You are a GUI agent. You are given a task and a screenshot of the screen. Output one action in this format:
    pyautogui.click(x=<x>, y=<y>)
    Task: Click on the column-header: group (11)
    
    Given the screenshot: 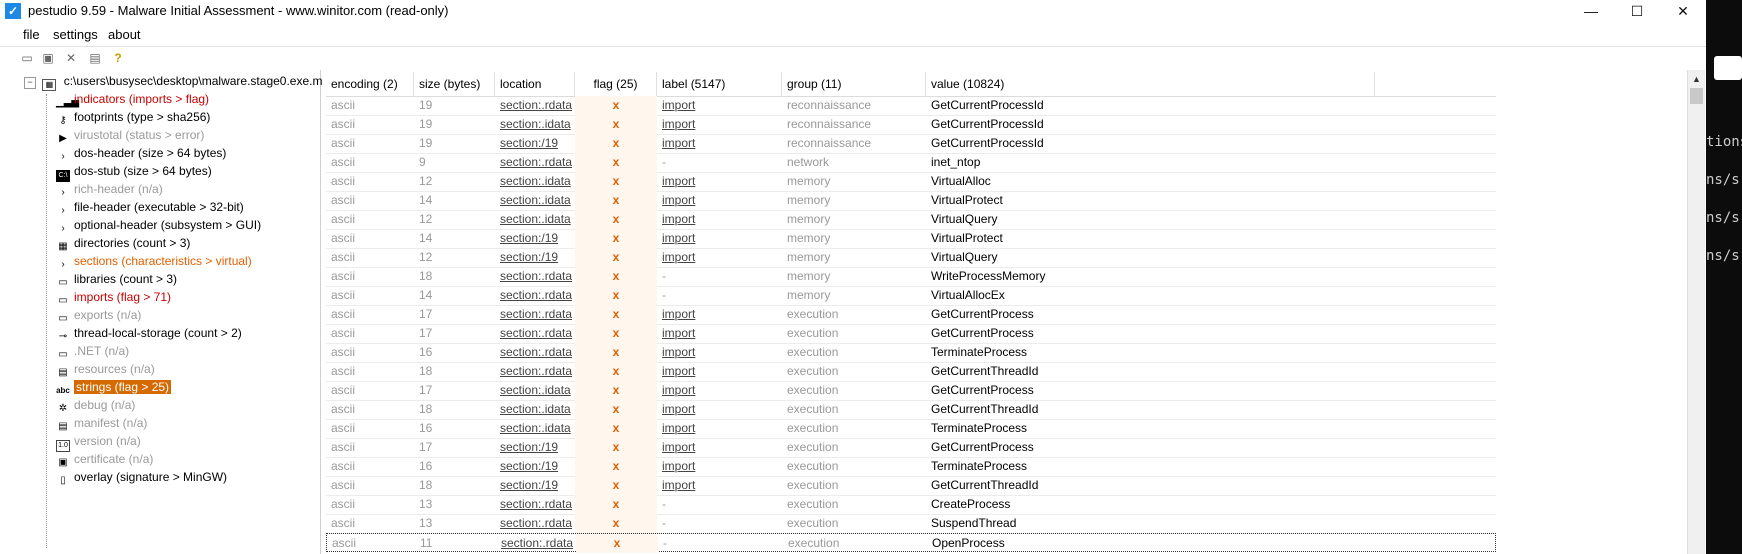 What is the action you would take?
    pyautogui.click(x=854, y=84)
    